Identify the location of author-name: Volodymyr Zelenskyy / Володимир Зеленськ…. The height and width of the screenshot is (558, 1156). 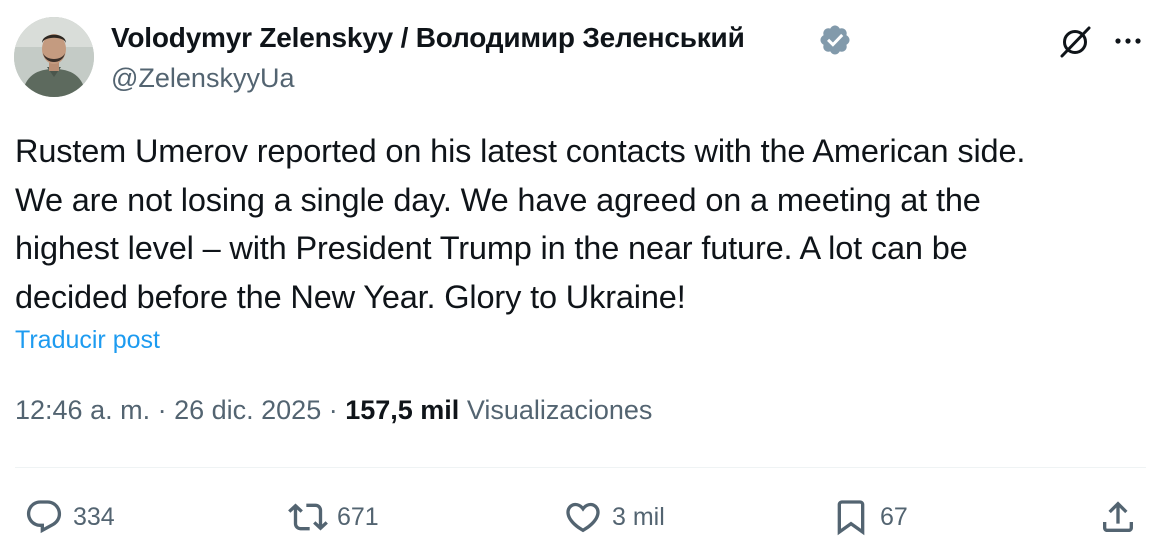
(428, 38).